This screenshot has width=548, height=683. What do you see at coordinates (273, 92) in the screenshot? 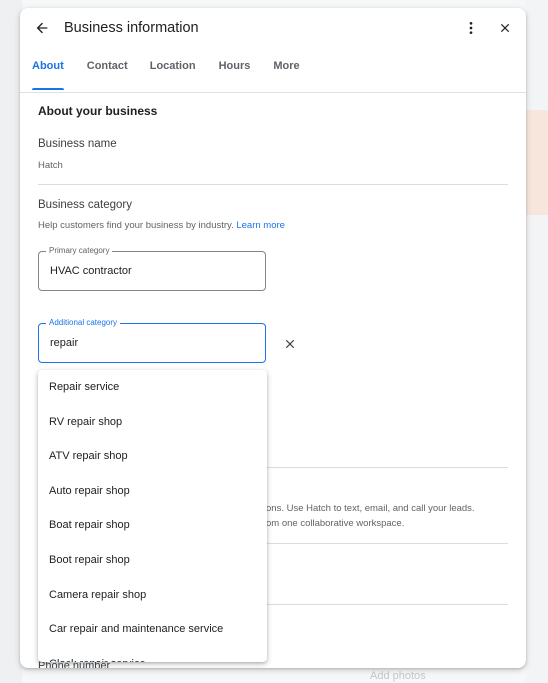
I see `tab-divider` at bounding box center [273, 92].